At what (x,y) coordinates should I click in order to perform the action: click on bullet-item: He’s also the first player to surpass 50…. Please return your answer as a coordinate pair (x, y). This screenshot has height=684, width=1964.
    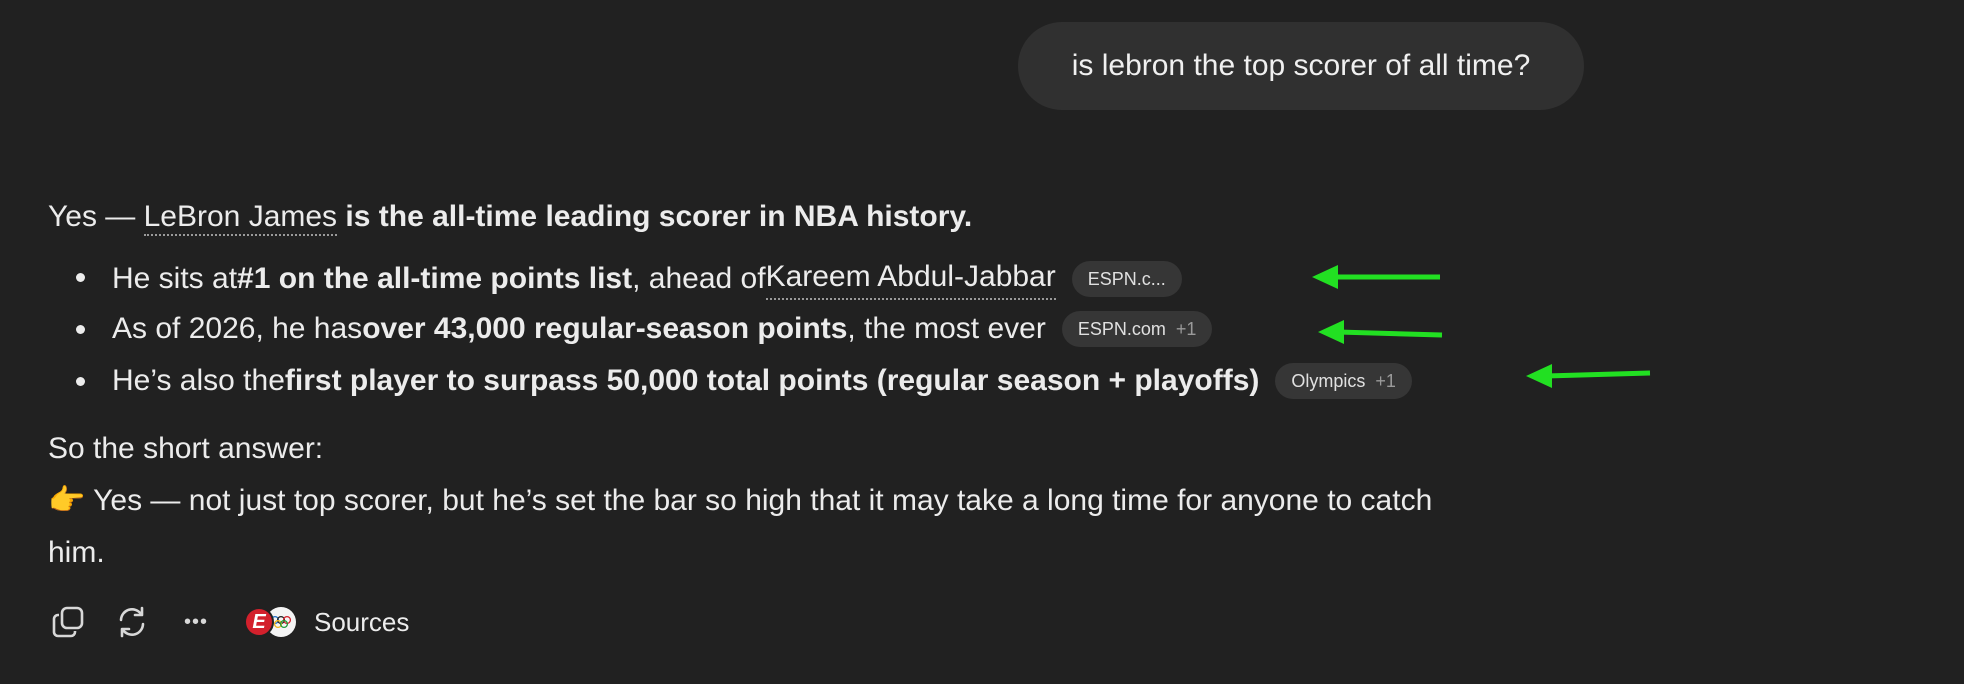
    Looking at the image, I should click on (762, 381).